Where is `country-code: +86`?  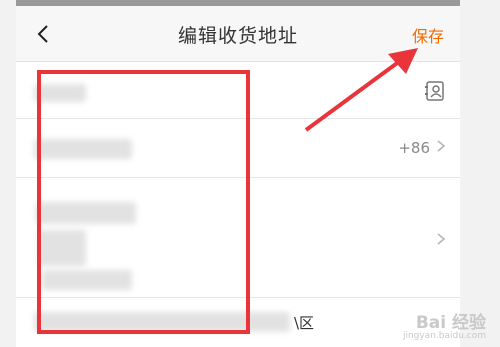
country-code: +86 is located at coordinates (414, 148).